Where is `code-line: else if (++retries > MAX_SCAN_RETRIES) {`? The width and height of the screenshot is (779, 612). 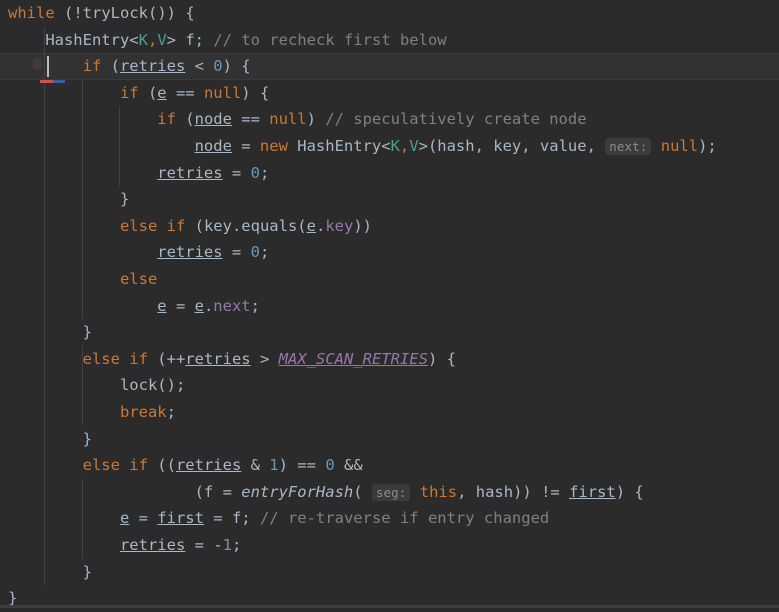 code-line: else if (++retries > MAX_SCAN_RETRIES) { is located at coordinates (269, 359).